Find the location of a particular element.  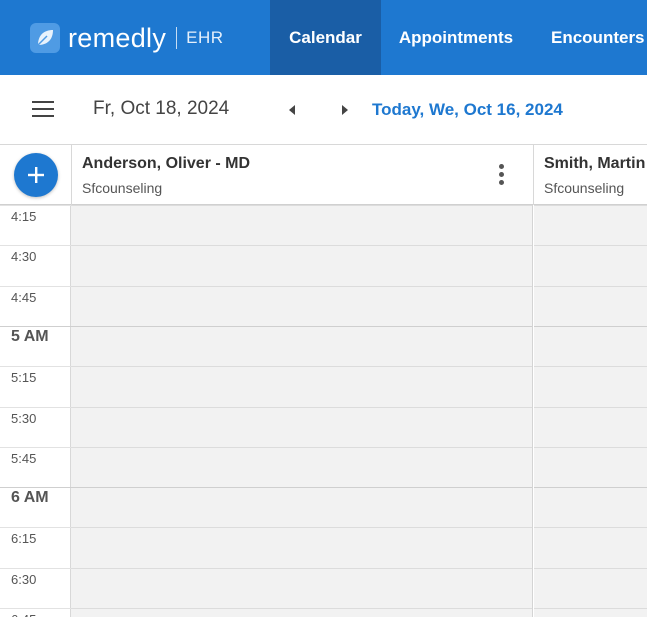

app-logo: remedly EHR is located at coordinates (127, 38).